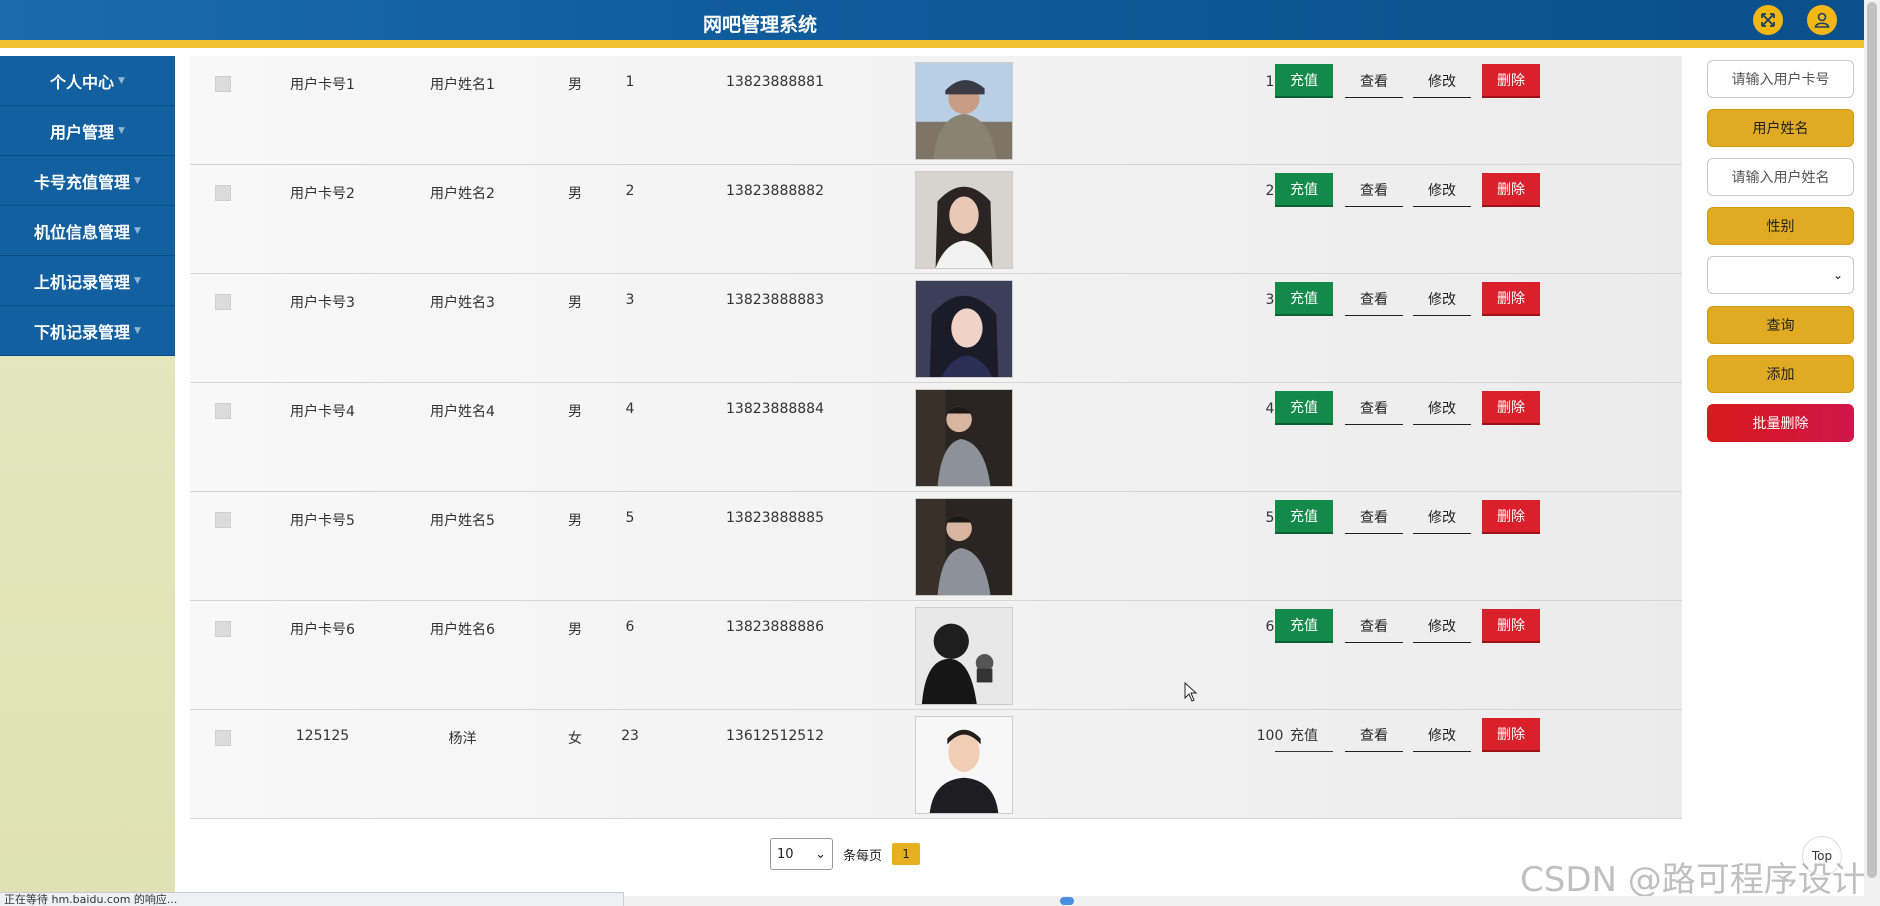 This screenshot has width=1880, height=906. I want to click on name-search-input: 请输入用户姓名, so click(1780, 177).